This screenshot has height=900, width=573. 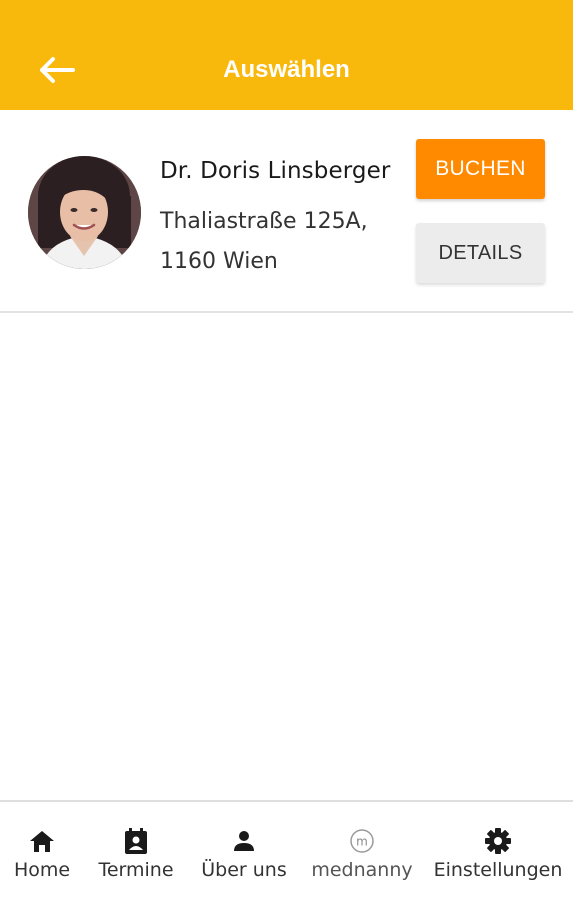 I want to click on book-button: BUCHEN, so click(x=480, y=169).